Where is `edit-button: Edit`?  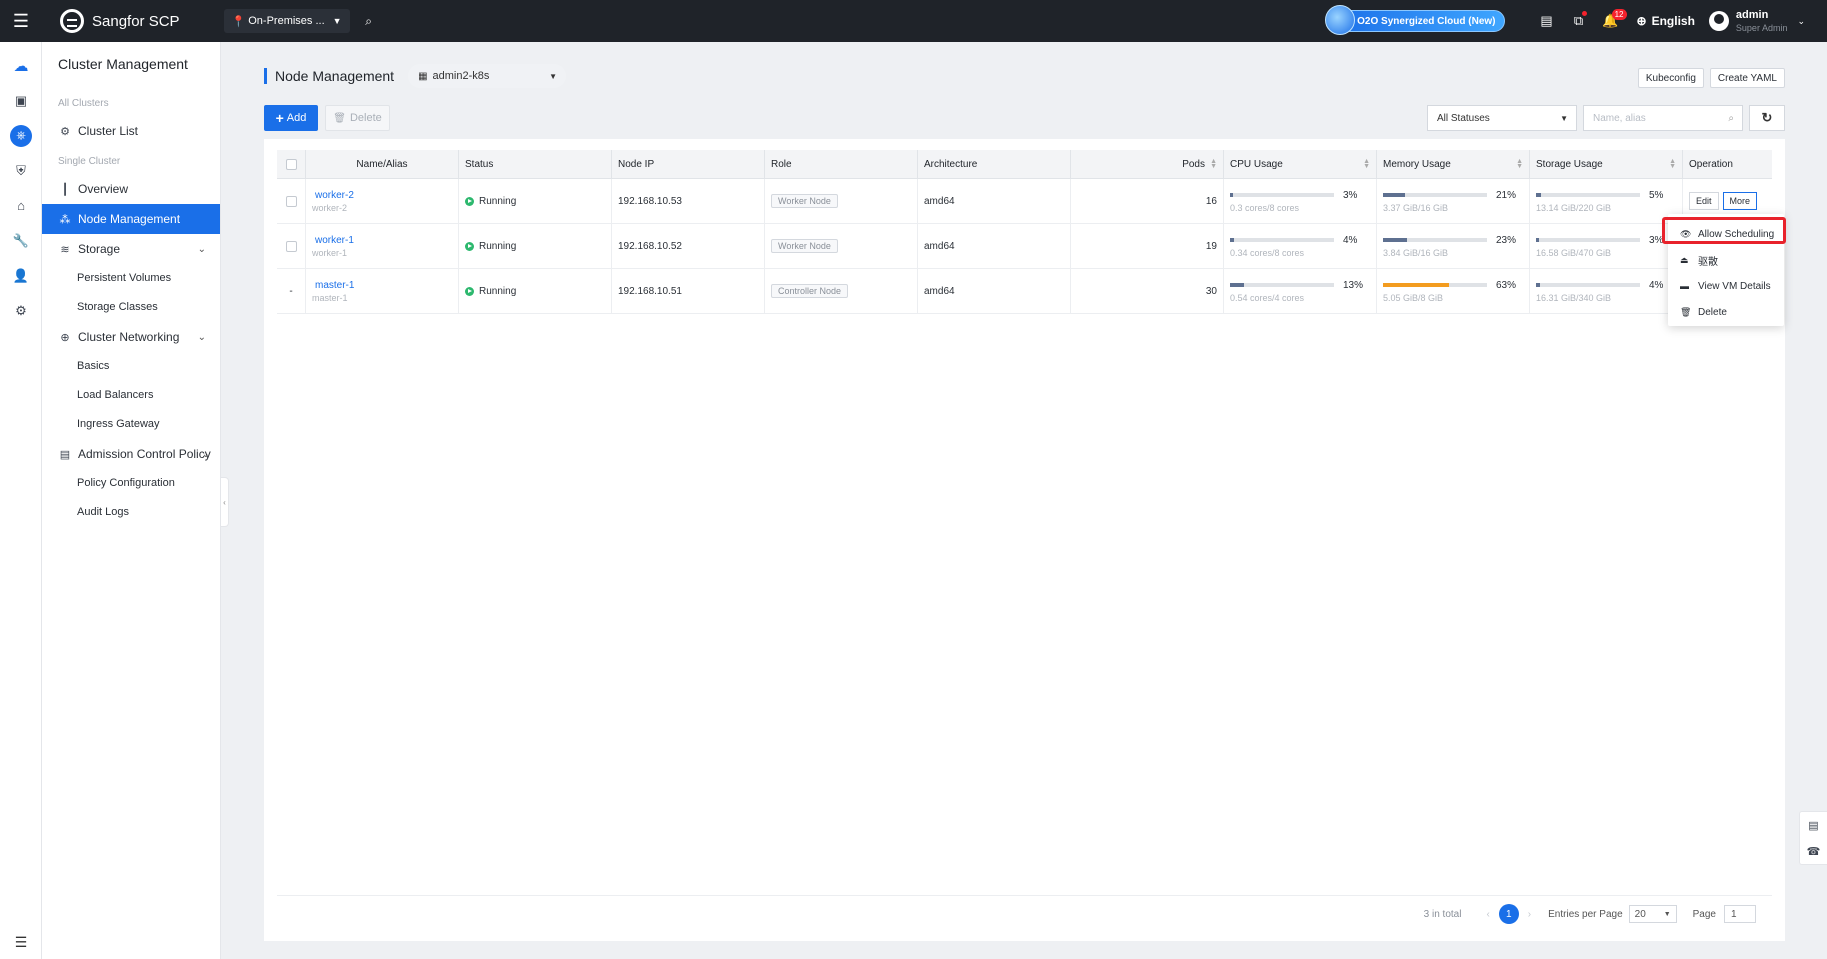
edit-button: Edit is located at coordinates (1704, 201).